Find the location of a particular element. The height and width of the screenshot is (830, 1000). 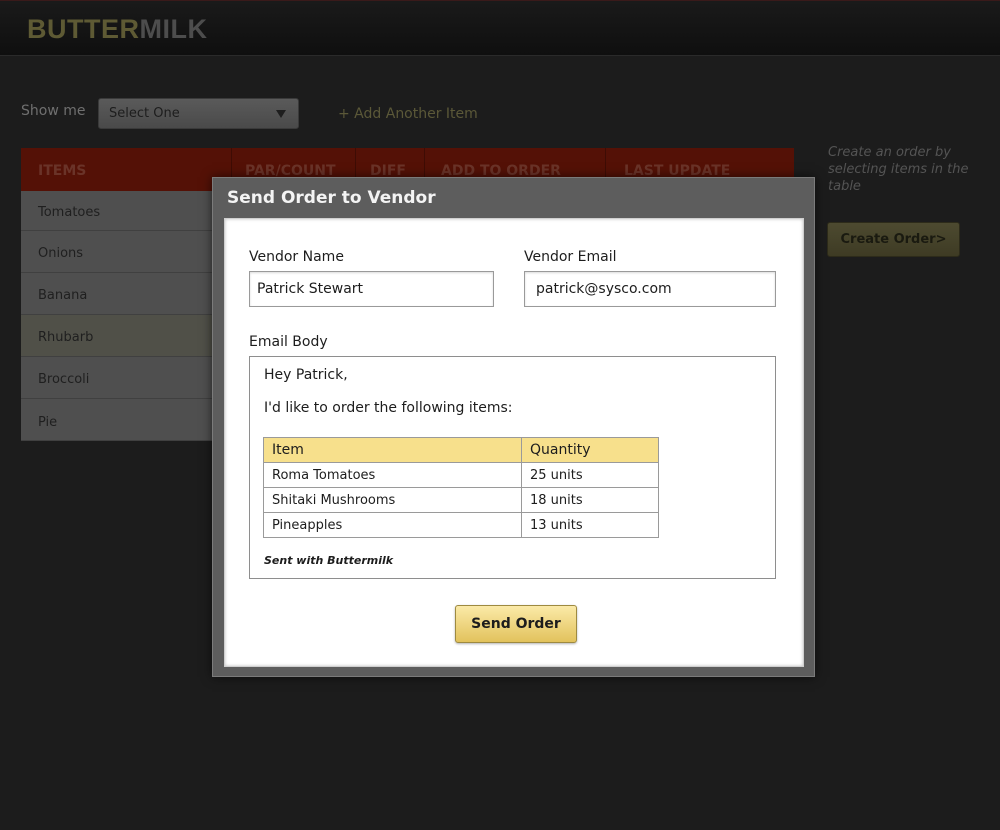

table-row: Roma Tomatoes 25 units is located at coordinates (461, 475).